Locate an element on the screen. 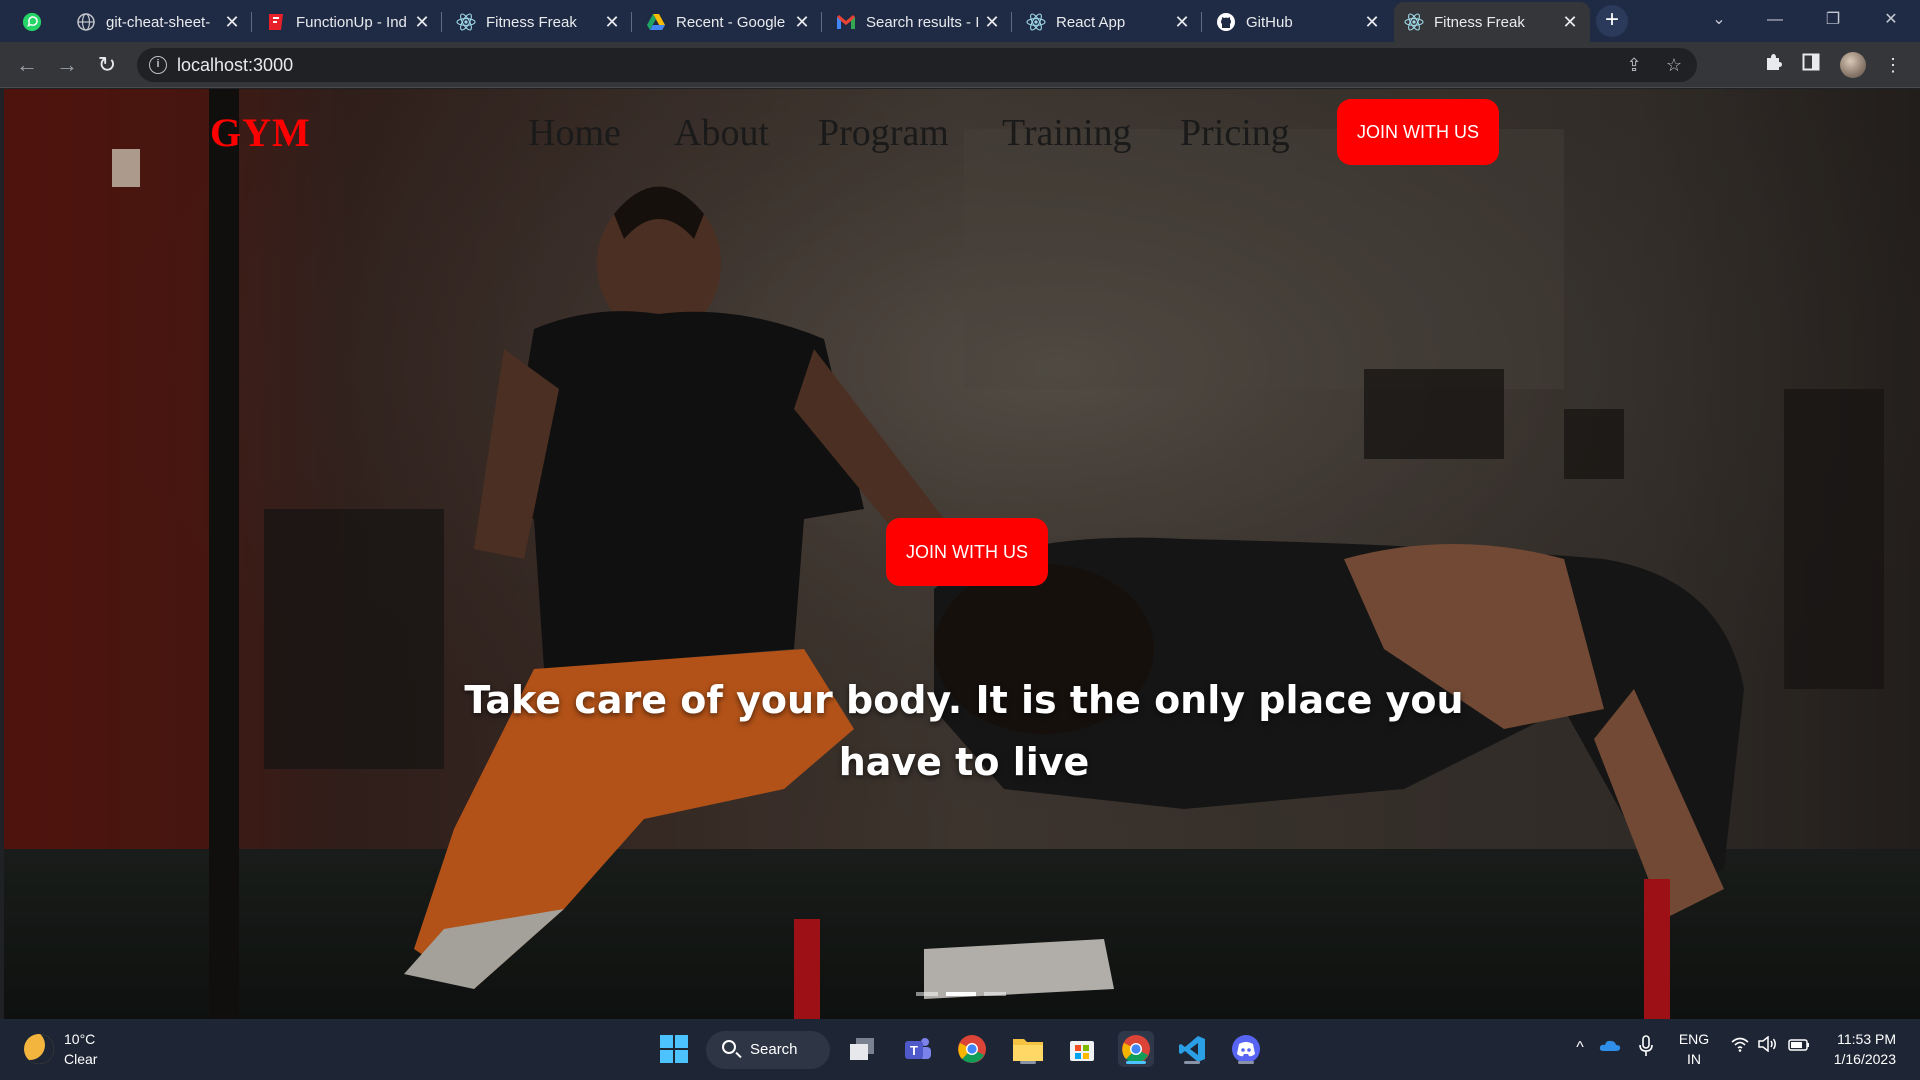  browser-toolbar: ← → ↻ i localhost:3000 ⇪ ☆ ⋮ is located at coordinates (960, 65).